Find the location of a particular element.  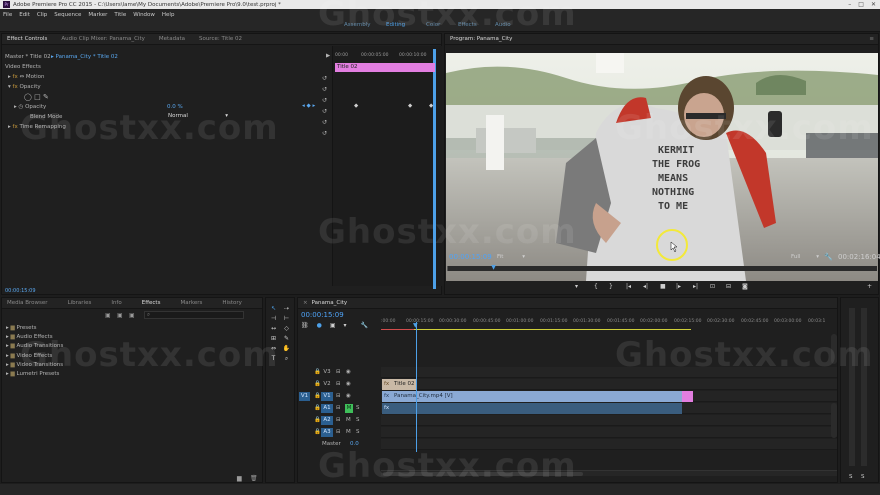

mark-out-icon: } is located at coordinates (611, 286).